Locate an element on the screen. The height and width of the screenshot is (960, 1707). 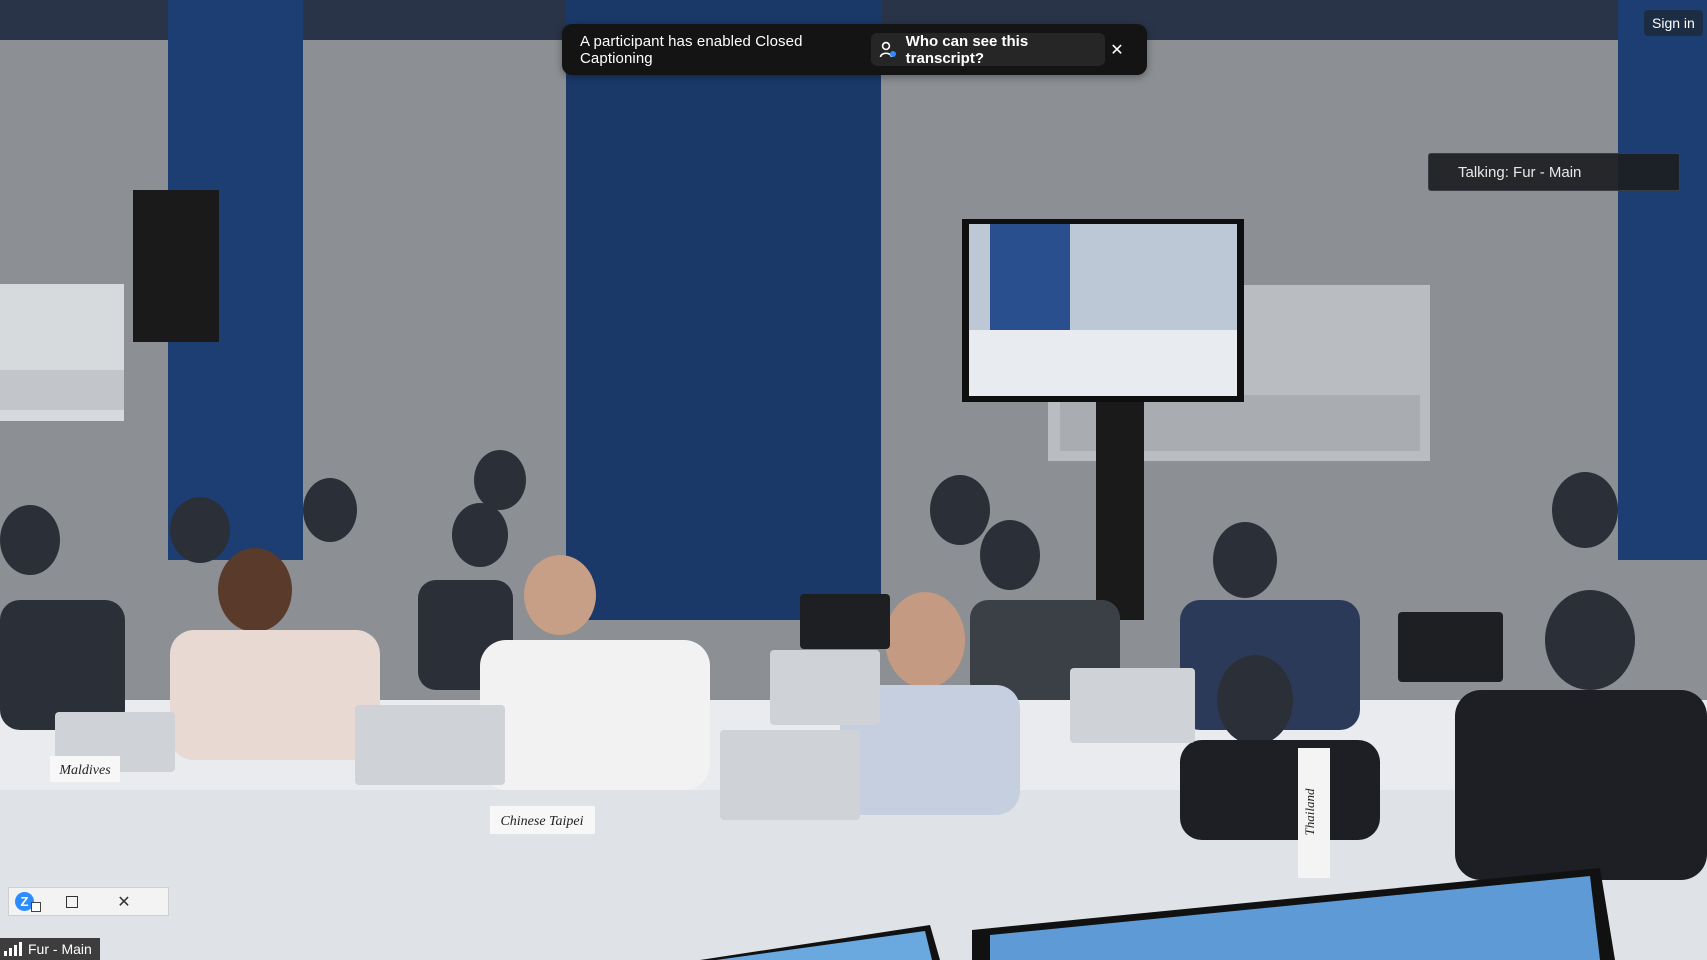
maximize-button is located at coordinates (72, 902).